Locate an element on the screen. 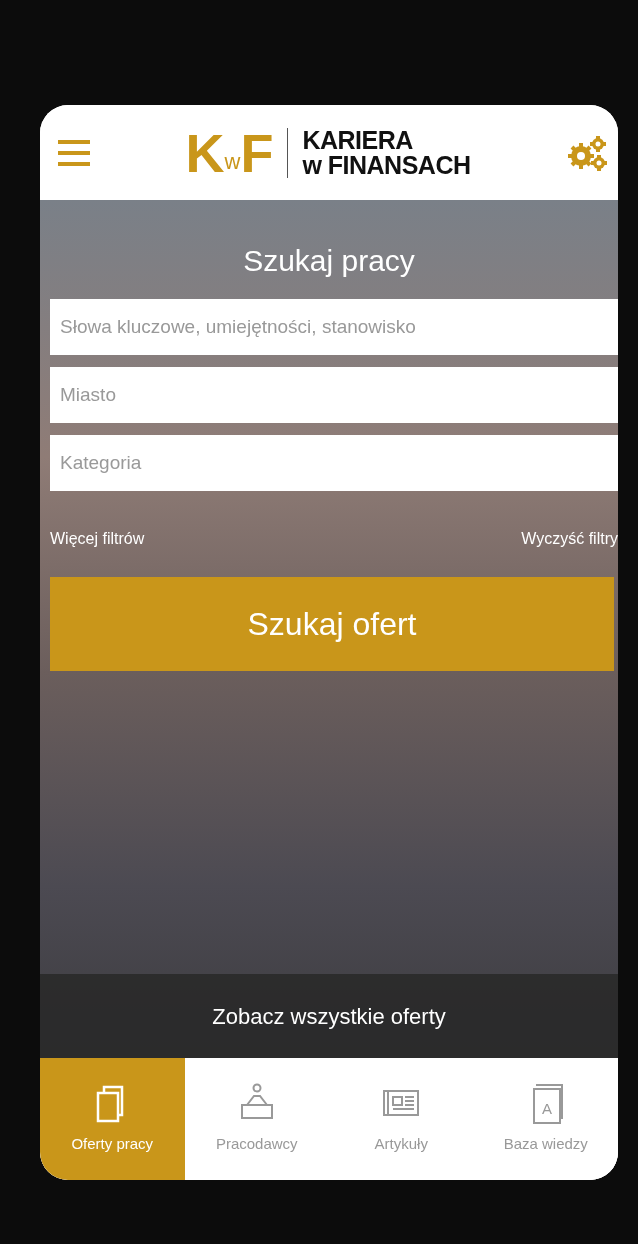 Image resolution: width=638 pixels, height=1244 pixels. input-field: Słowa kluczowe, umiejętności, stanowisko is located at coordinates (334, 327).